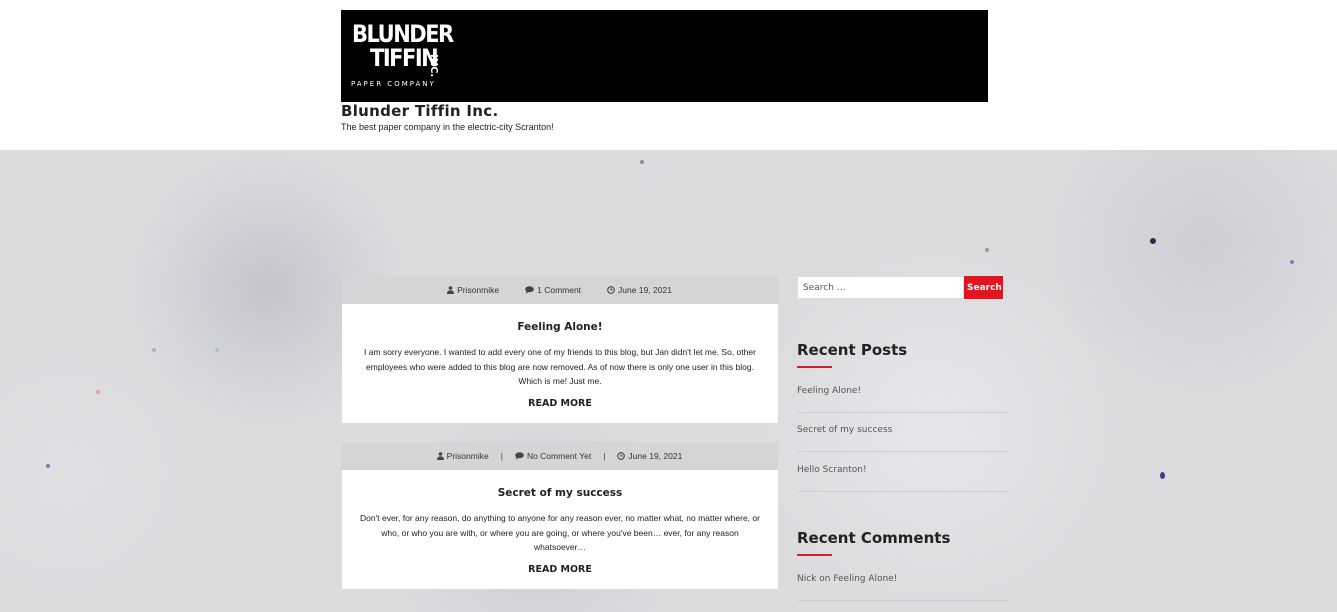 This screenshot has width=1337, height=612. Describe the element at coordinates (880, 287) in the screenshot. I see `search-input` at that location.